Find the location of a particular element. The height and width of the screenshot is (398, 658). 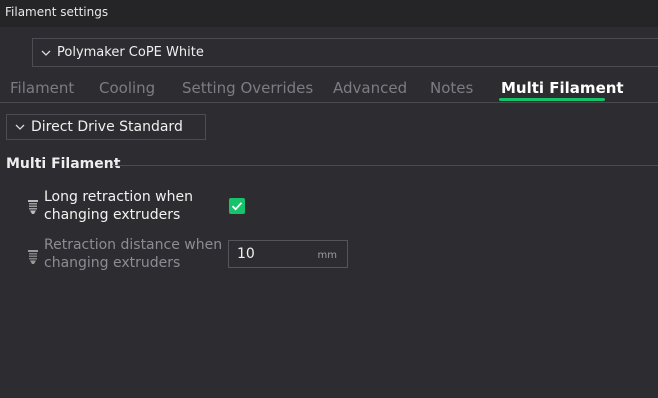

retraction-distance-unit: mm is located at coordinates (327, 255).